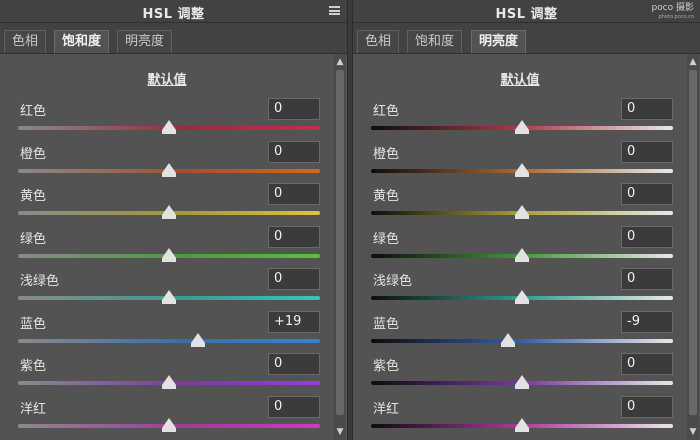 The height and width of the screenshot is (440, 700). Describe the element at coordinates (520, 331) in the screenshot. I see `slider-row: 蓝色 -9` at that location.